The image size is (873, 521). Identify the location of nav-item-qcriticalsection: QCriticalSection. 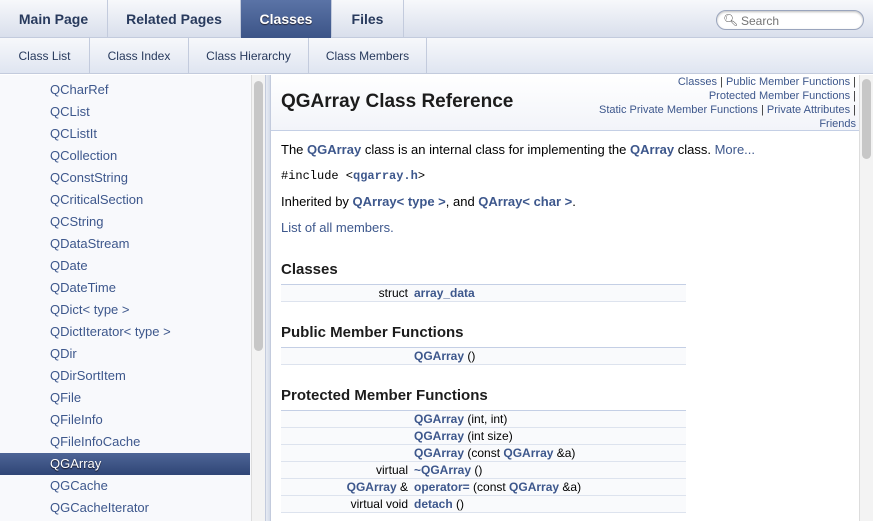
(125, 200).